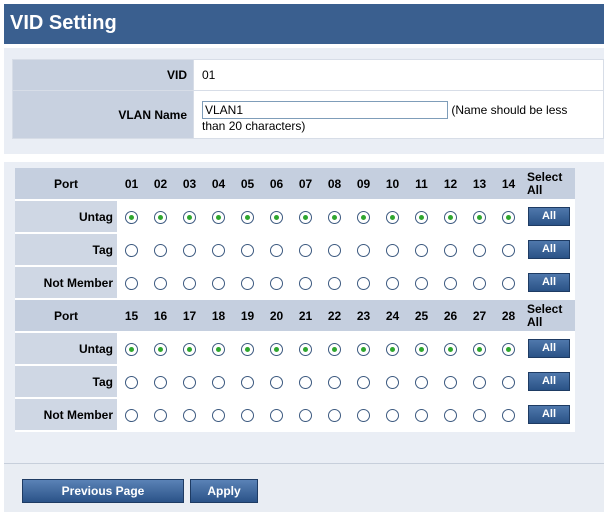 The width and height of the screenshot is (604, 512). I want to click on membership-row-label: Untag, so click(66, 349).